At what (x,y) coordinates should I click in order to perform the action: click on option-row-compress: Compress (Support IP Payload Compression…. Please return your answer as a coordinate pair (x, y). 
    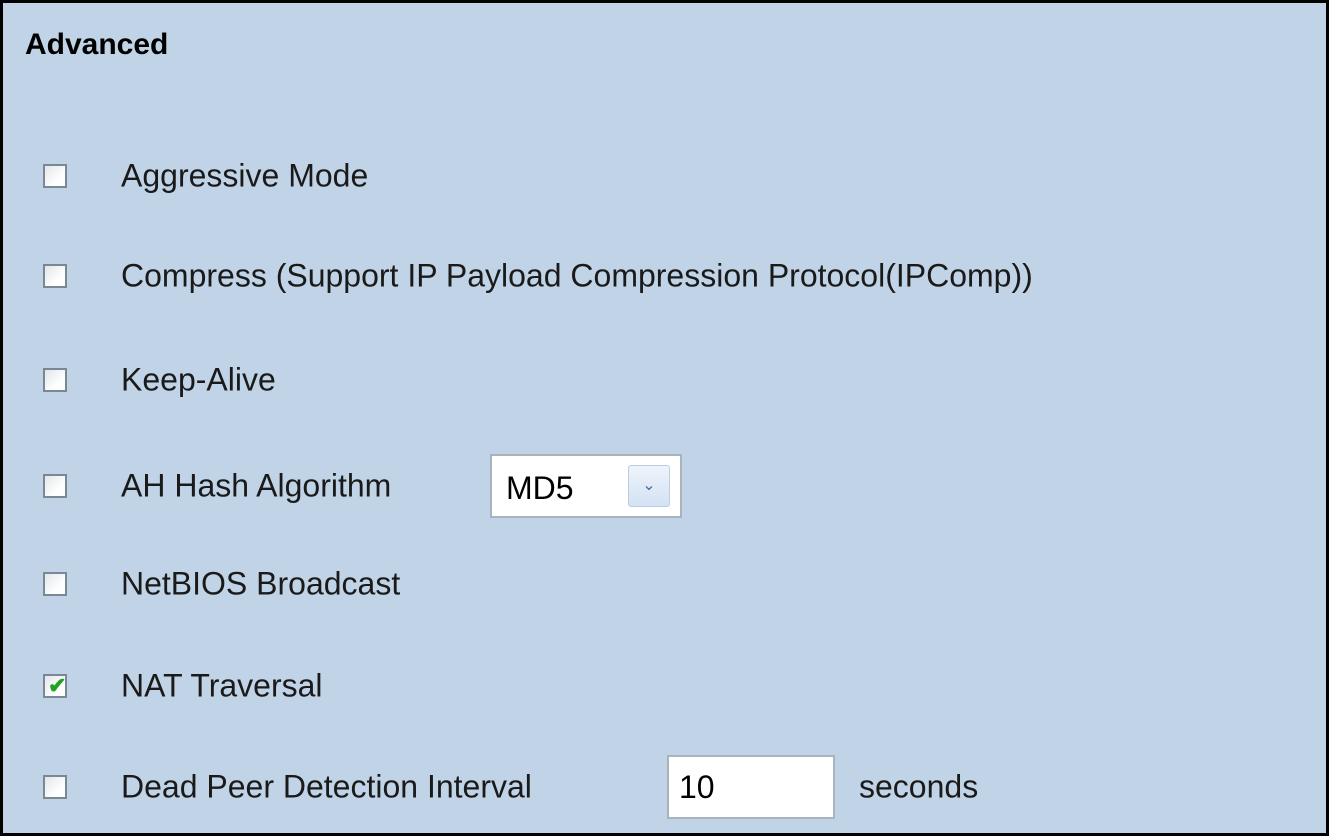
    Looking at the image, I should click on (663, 276).